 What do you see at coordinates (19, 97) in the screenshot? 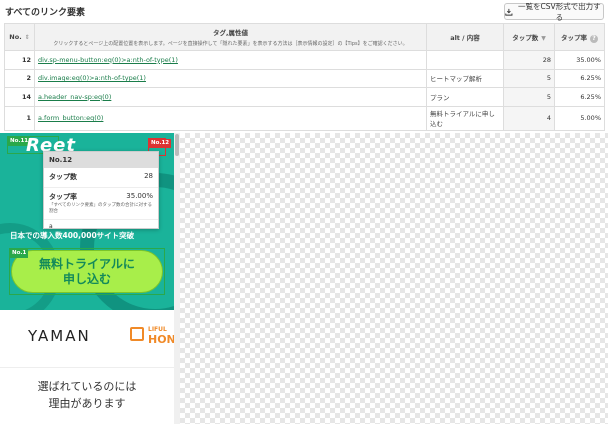
I see `row-no: 14` at bounding box center [19, 97].